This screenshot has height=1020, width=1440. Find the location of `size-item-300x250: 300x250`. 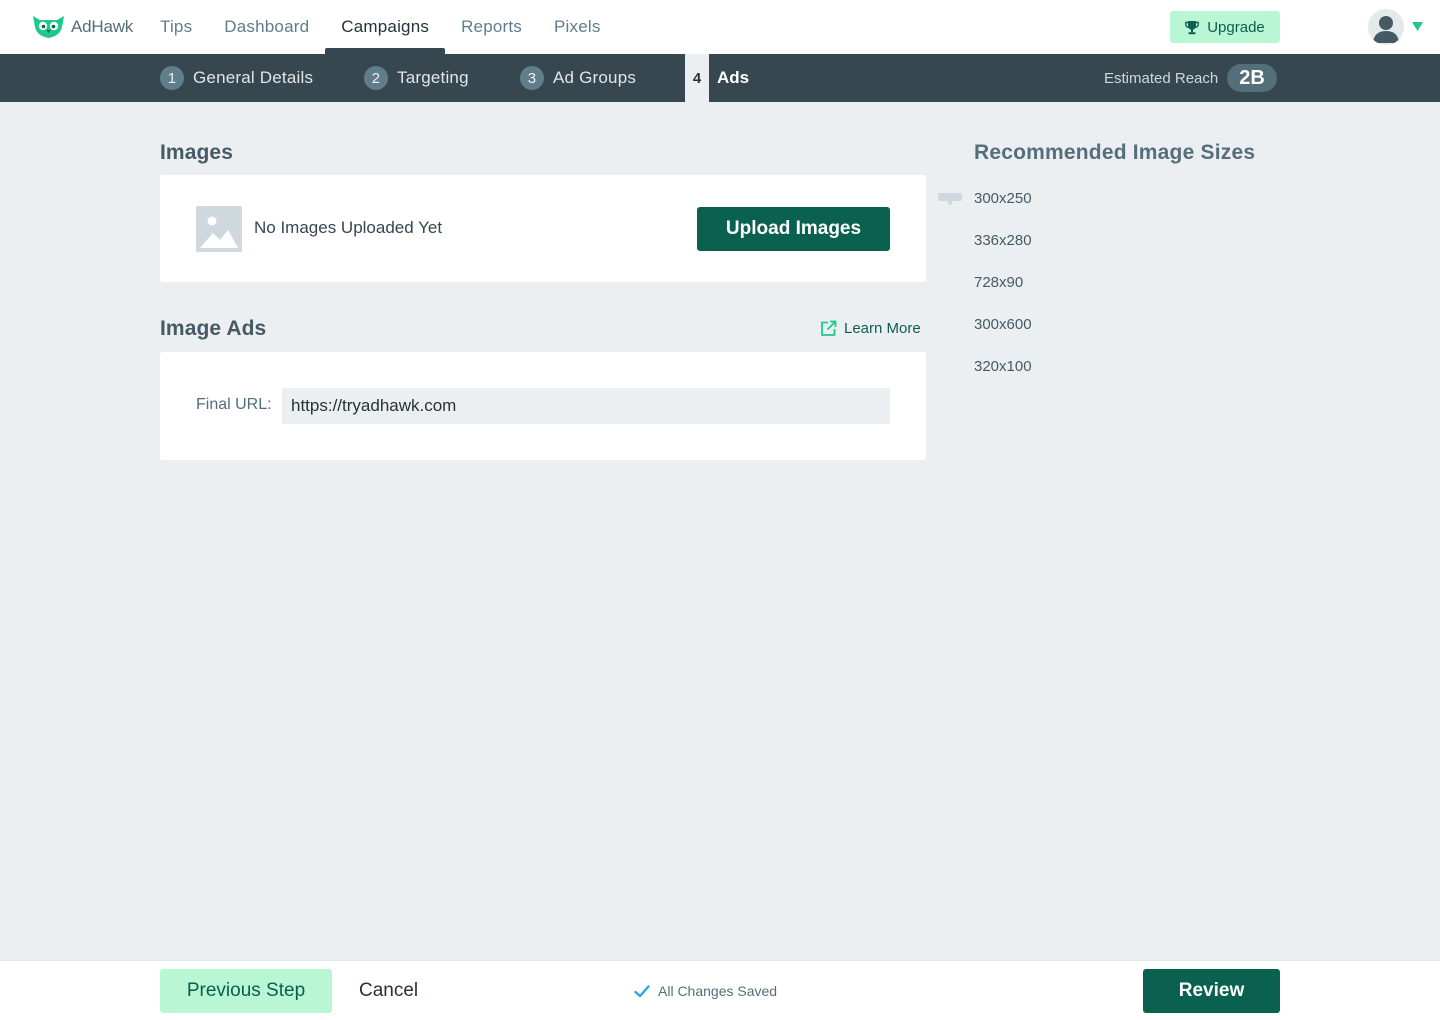

size-item-300x250: 300x250 is located at coordinates (1003, 198).